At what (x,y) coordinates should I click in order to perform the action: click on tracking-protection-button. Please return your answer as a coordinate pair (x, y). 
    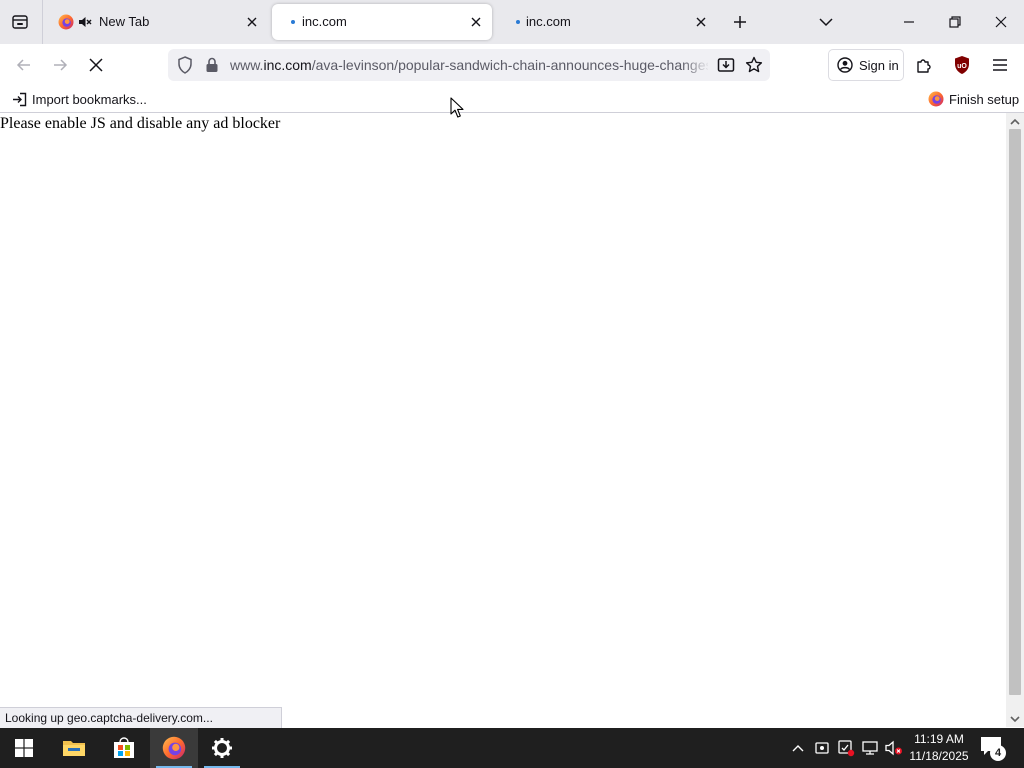
    Looking at the image, I should click on (185, 65).